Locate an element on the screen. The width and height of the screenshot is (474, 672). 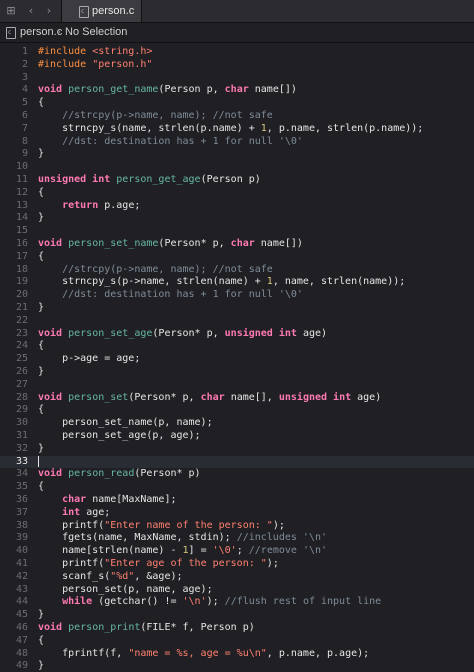
code-line: 24 { is located at coordinates (237, 346).